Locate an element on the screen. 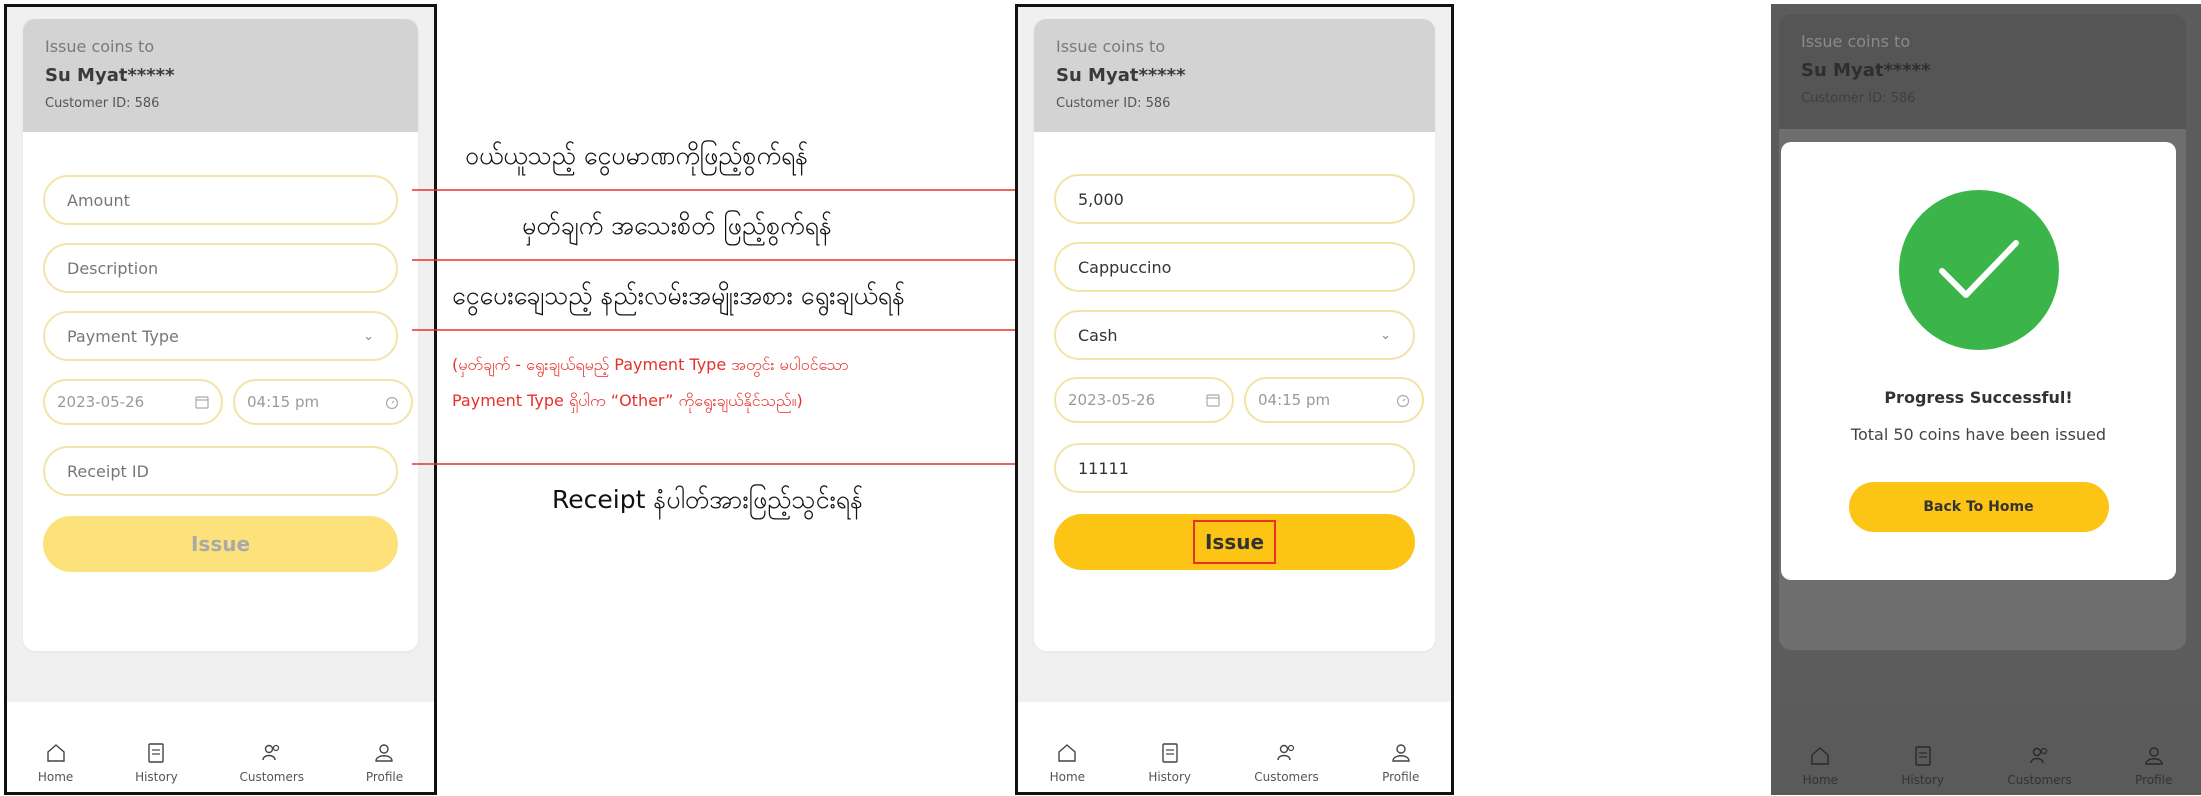 This screenshot has height=796, width=2201. date-value: 2023-05-26 is located at coordinates (1112, 400).